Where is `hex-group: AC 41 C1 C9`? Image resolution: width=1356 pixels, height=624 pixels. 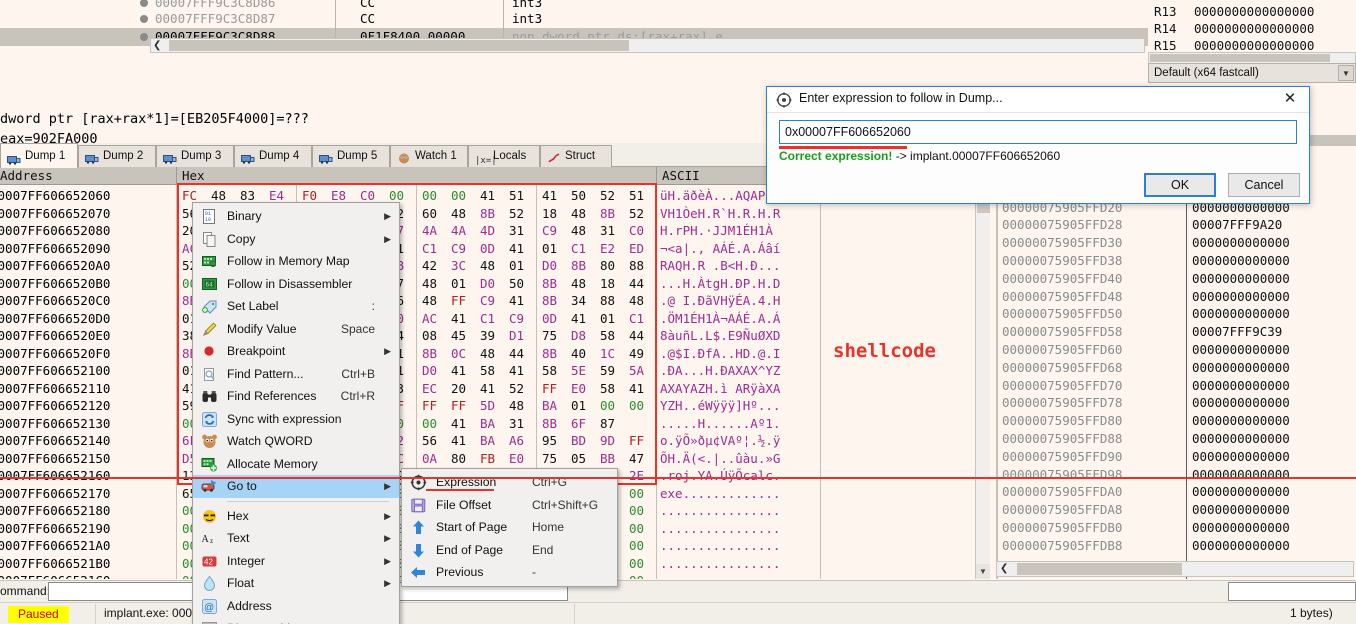 hex-group: AC 41 C1 C9 is located at coordinates (480, 319).